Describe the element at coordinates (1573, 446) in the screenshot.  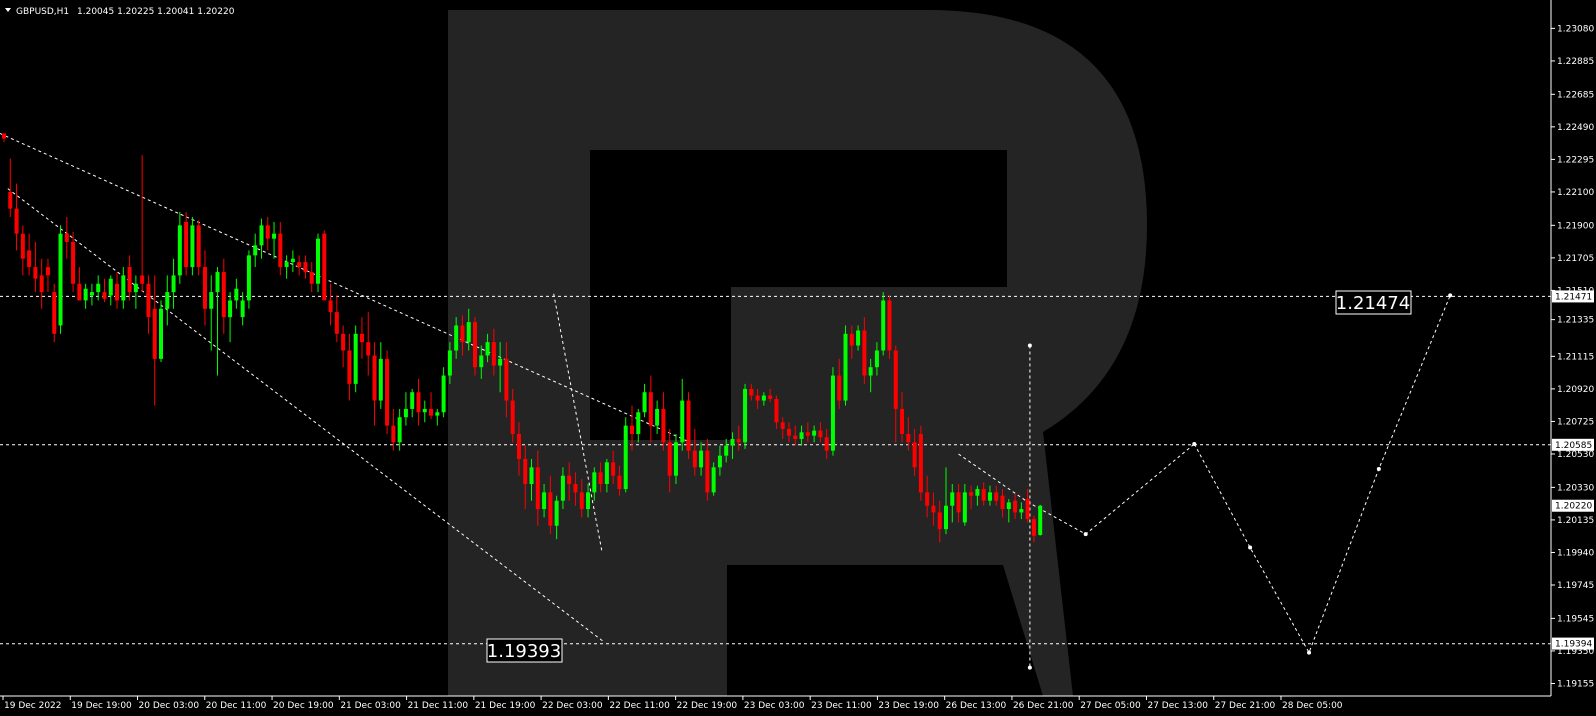
I see `price-marker-label: 1.20585` at that location.